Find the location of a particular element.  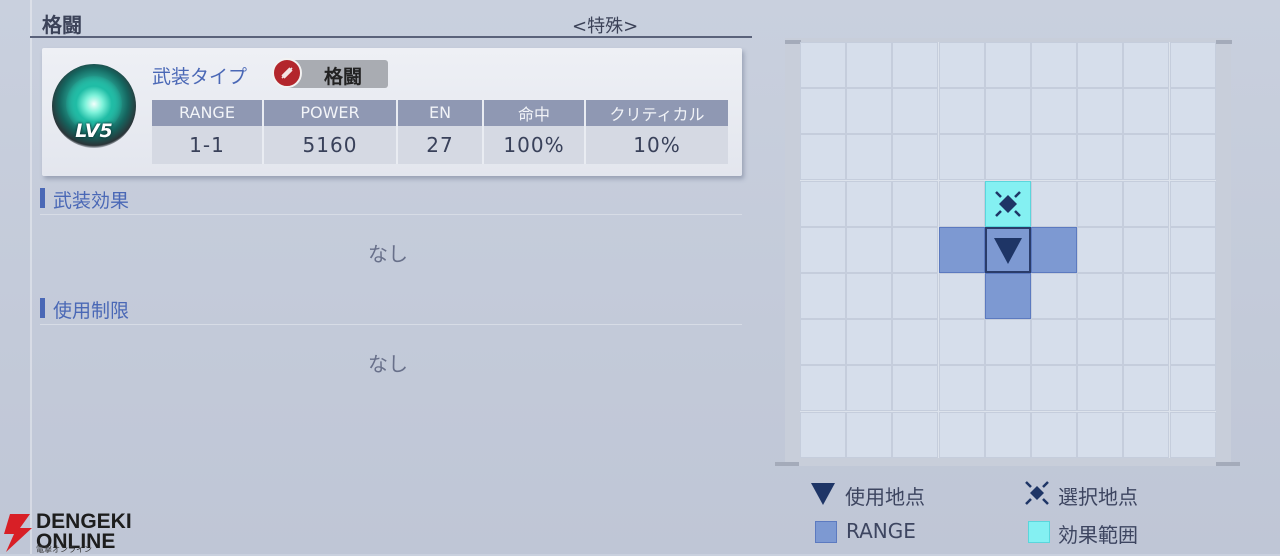

grid-cell-select-point is located at coordinates (1007, 203).